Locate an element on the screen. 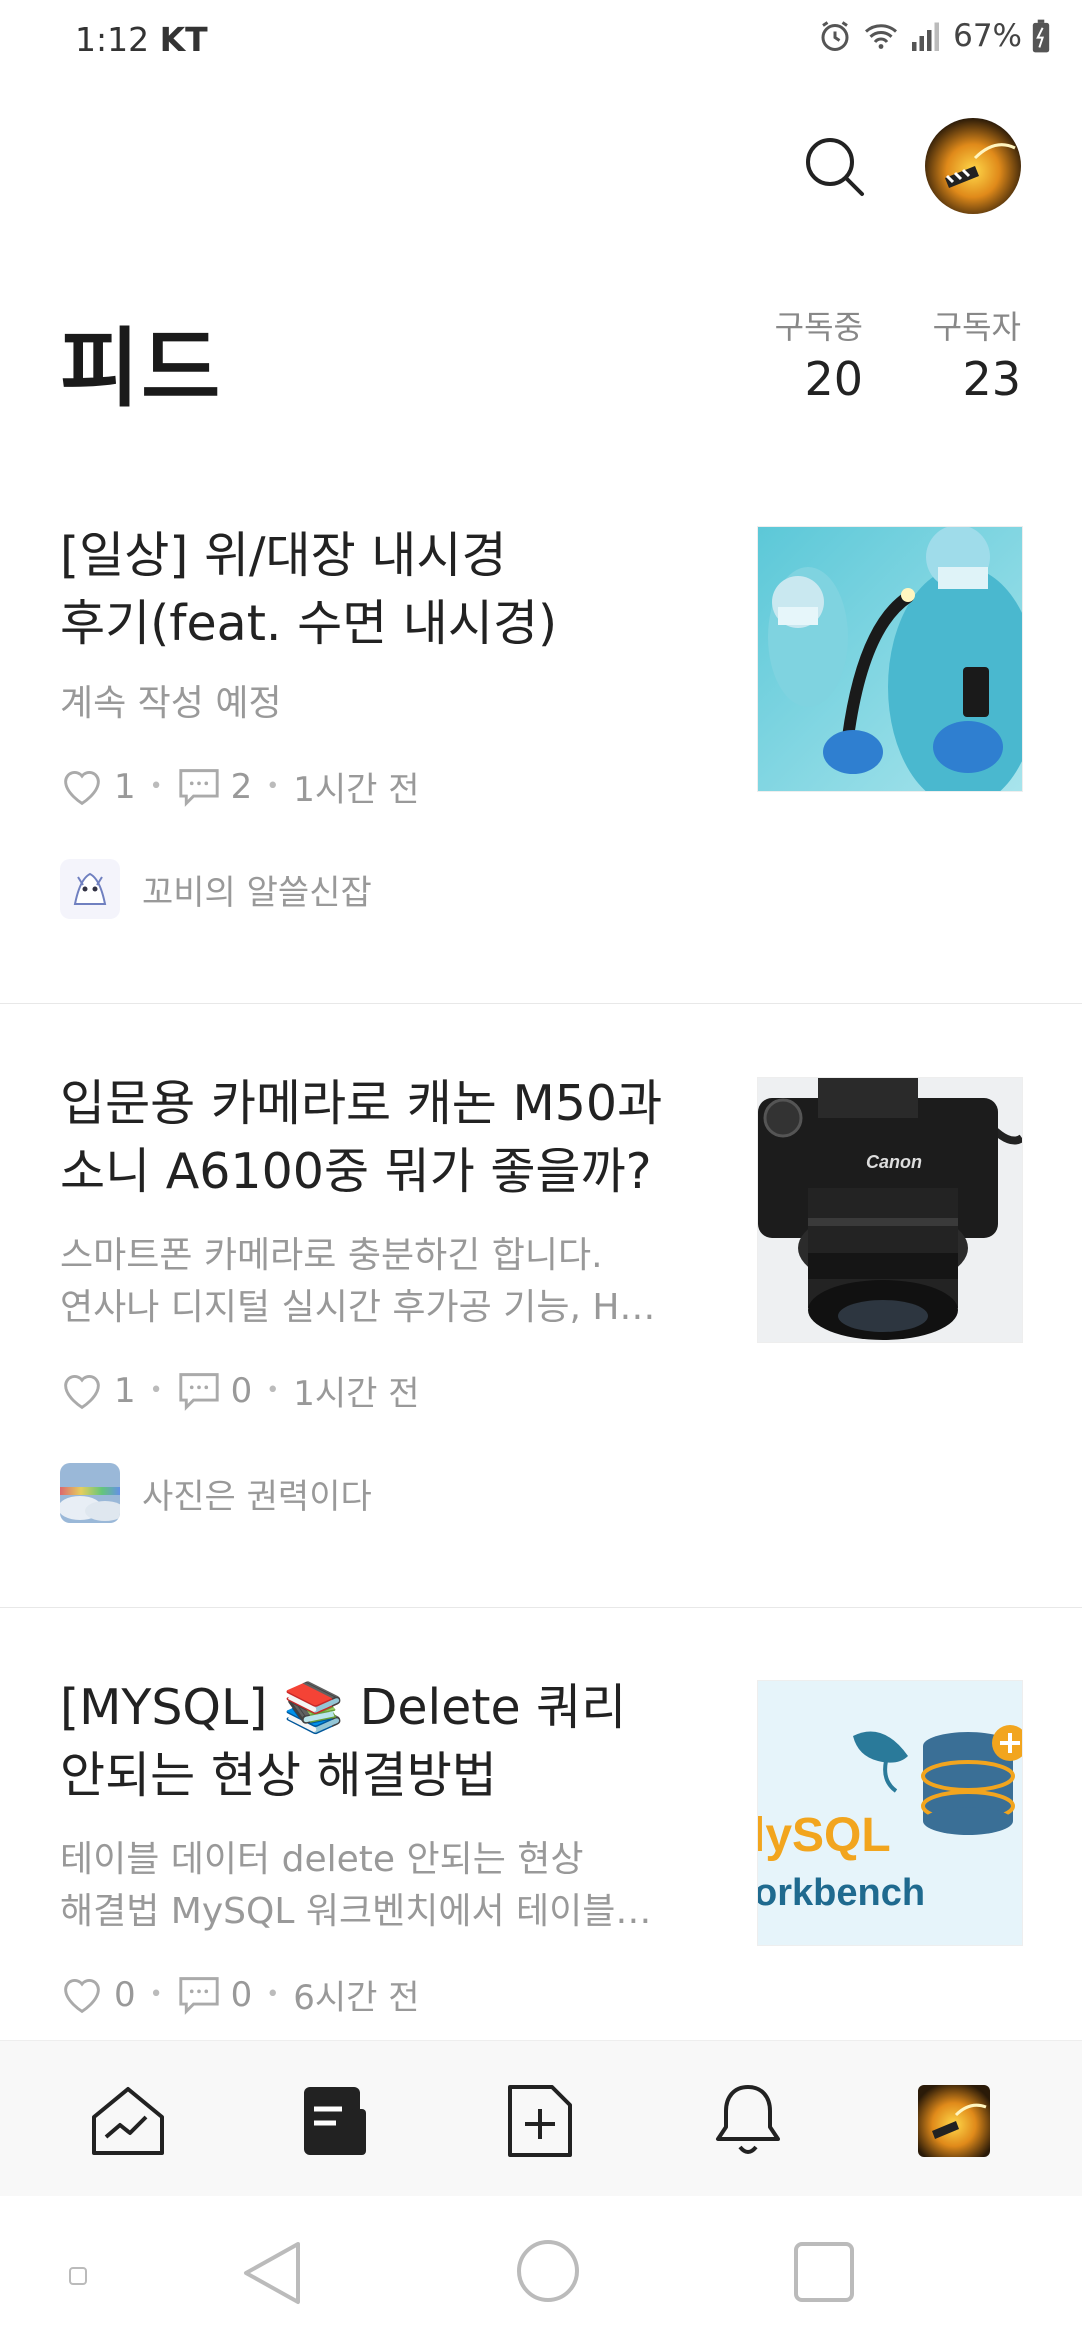  post-thumbnail: lySQL orkbench is located at coordinates (890, 1813).